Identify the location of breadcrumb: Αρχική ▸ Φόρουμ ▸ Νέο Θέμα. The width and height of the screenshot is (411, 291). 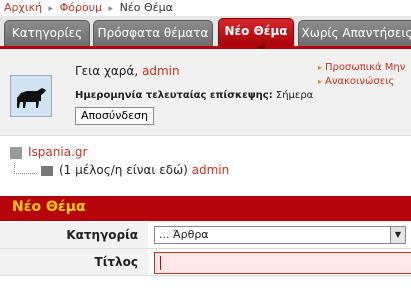
(88, 8).